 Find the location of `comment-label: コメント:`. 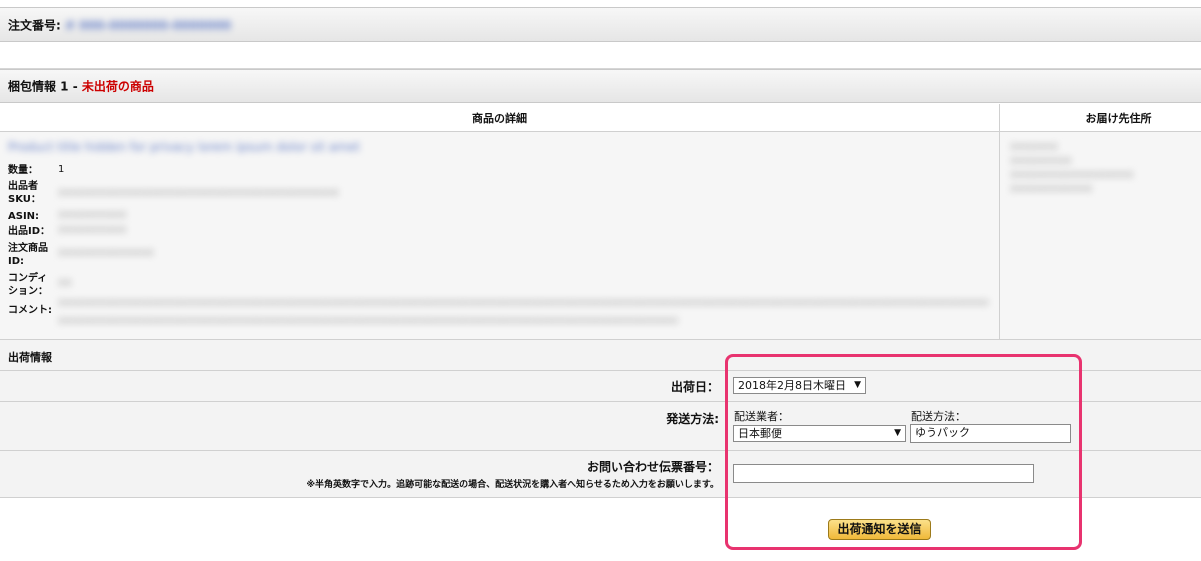

comment-label: コメント: is located at coordinates (30, 310).